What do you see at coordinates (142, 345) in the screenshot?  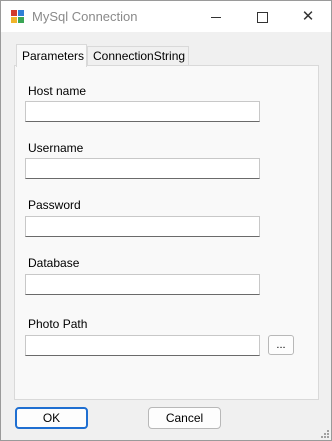 I see `photo-path-input` at bounding box center [142, 345].